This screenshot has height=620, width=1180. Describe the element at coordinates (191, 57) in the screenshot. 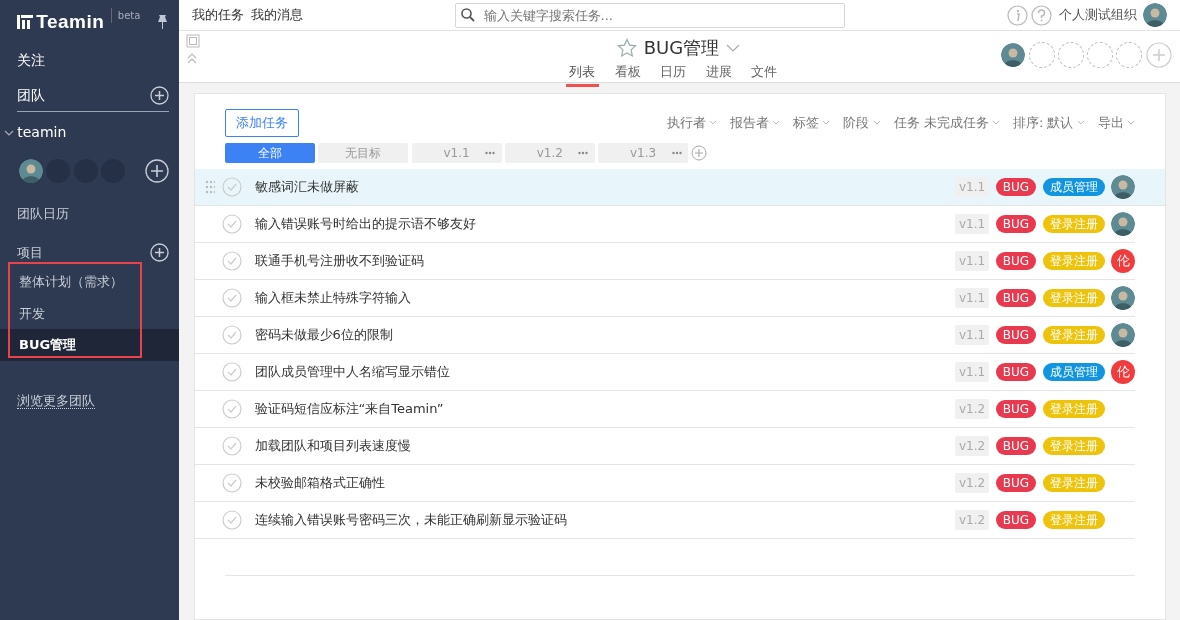

I see `collapse-up-icon` at that location.